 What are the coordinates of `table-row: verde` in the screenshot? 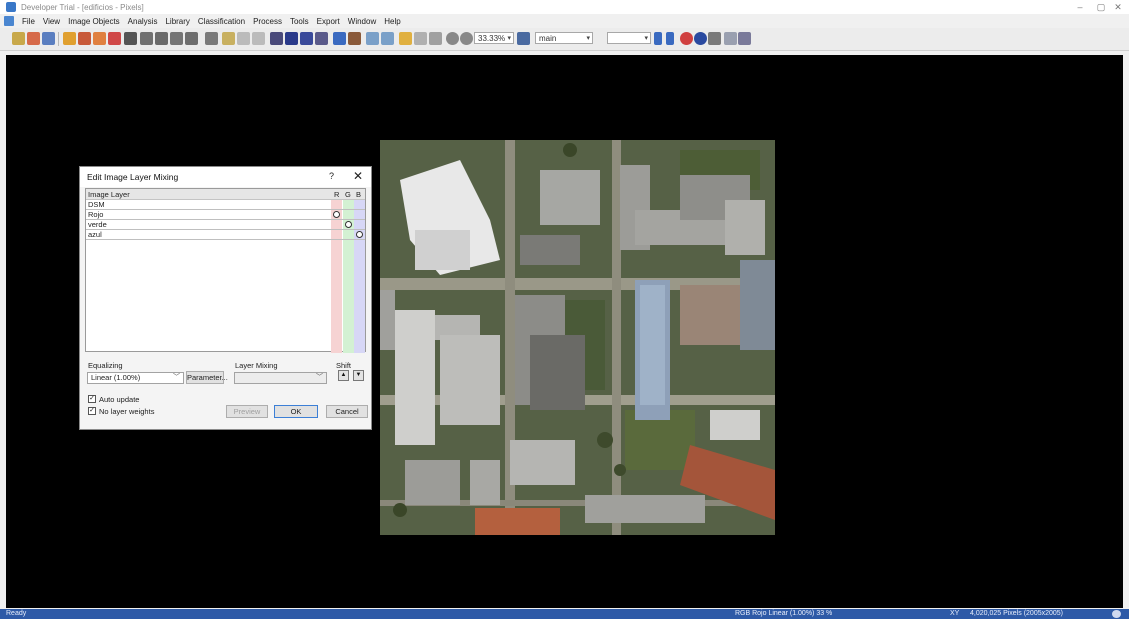 It's located at (225, 225).